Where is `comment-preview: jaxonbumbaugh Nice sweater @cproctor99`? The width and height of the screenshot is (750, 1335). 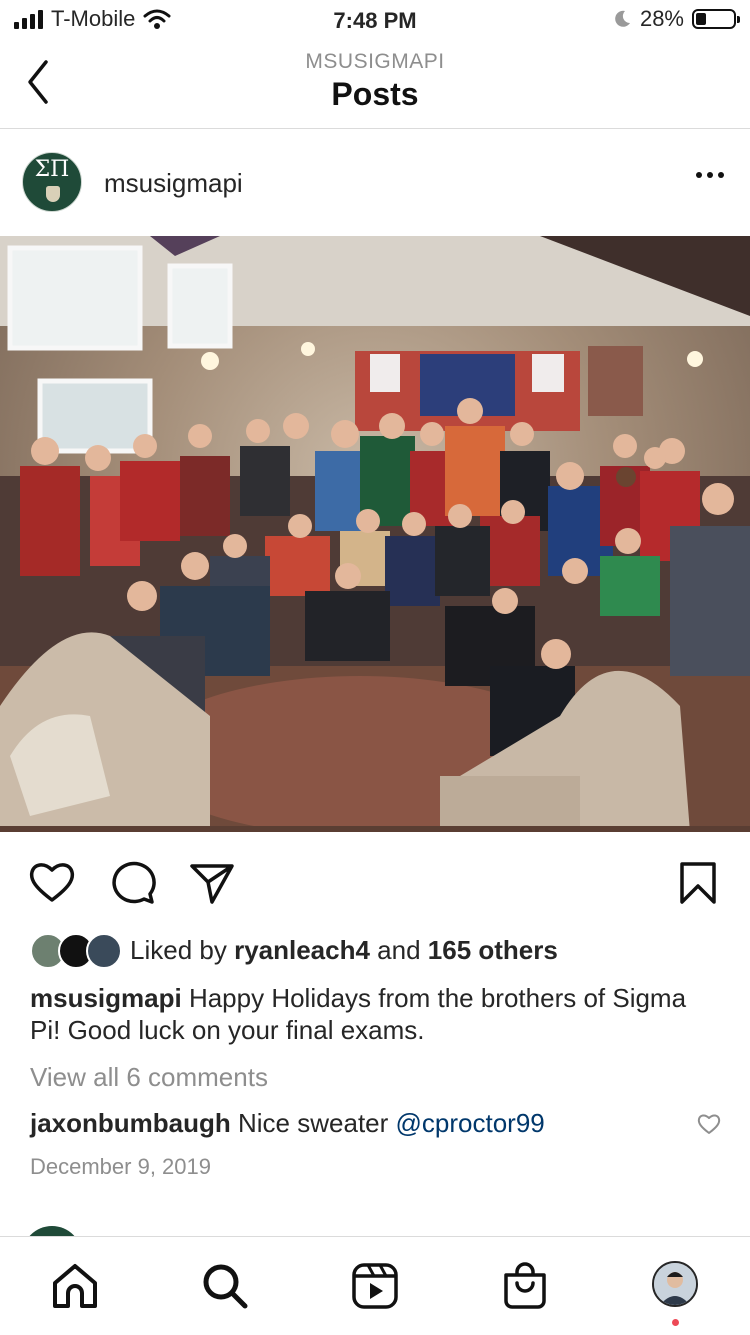 comment-preview: jaxonbumbaugh Nice sweater @cproctor99 is located at coordinates (287, 1123).